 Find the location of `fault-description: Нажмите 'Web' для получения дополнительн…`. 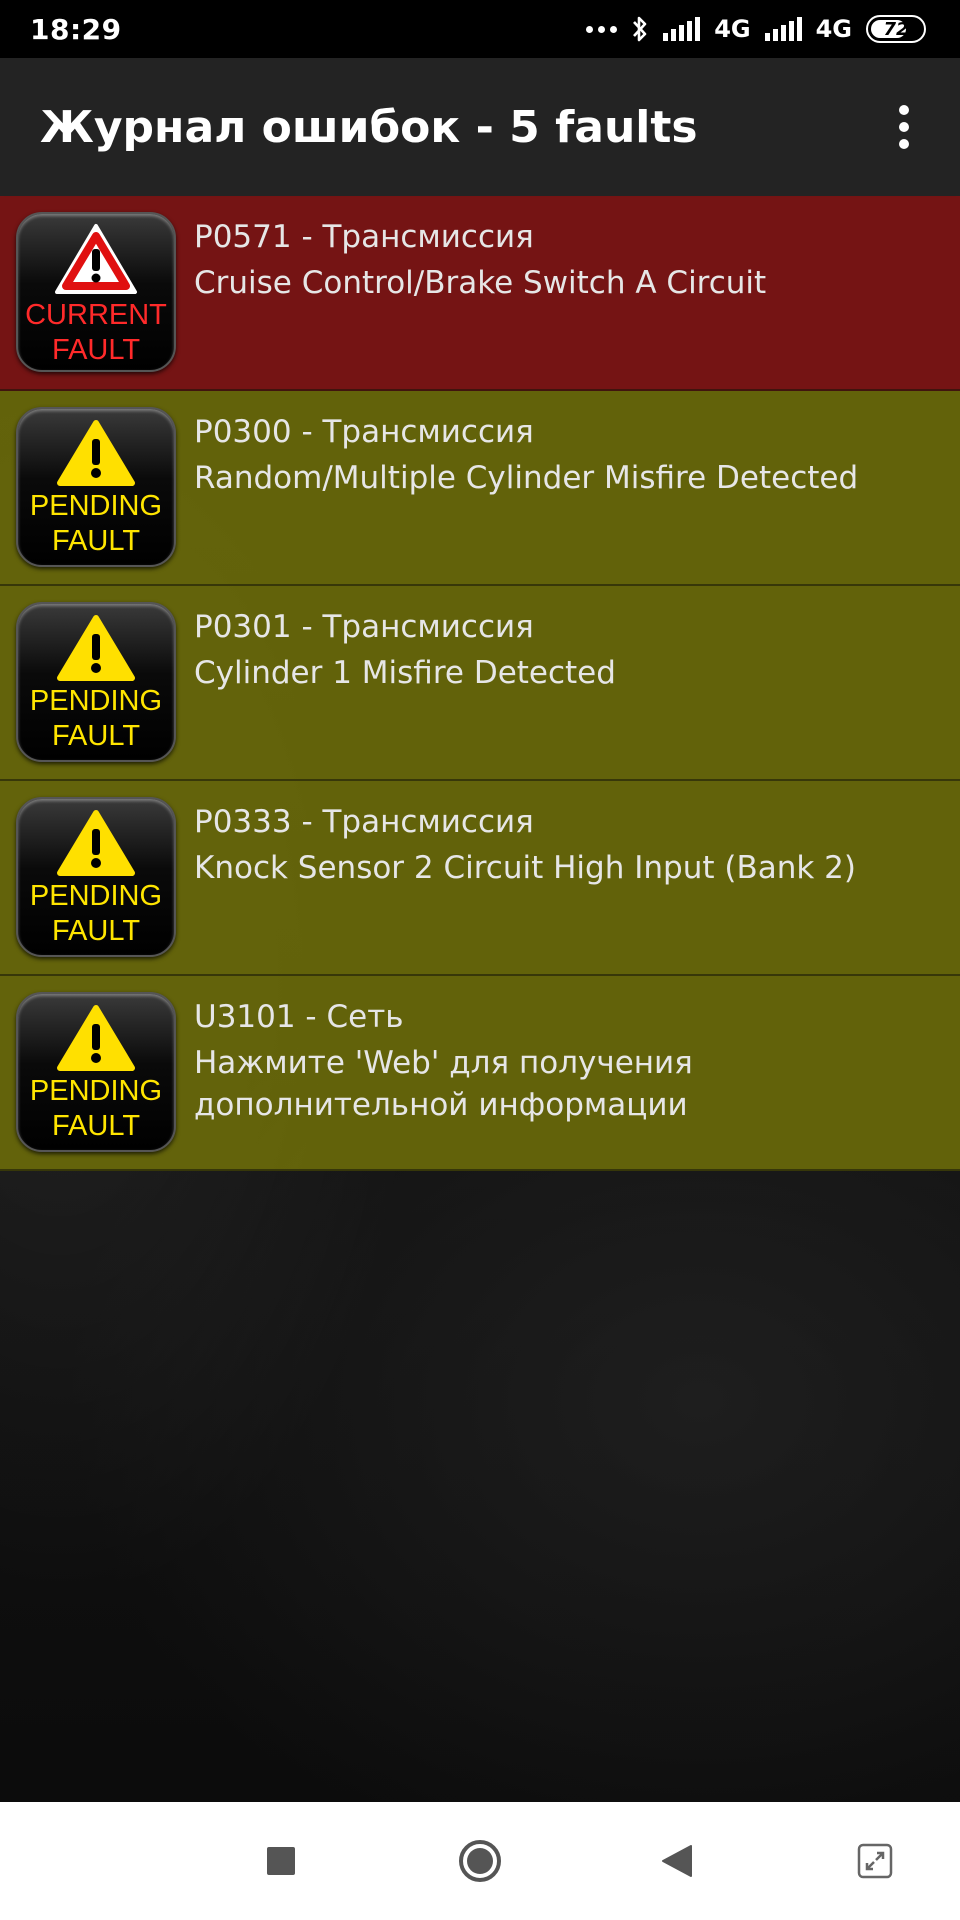

fault-description: Нажмите 'Web' для получения дополнительн… is located at coordinates (443, 1084).